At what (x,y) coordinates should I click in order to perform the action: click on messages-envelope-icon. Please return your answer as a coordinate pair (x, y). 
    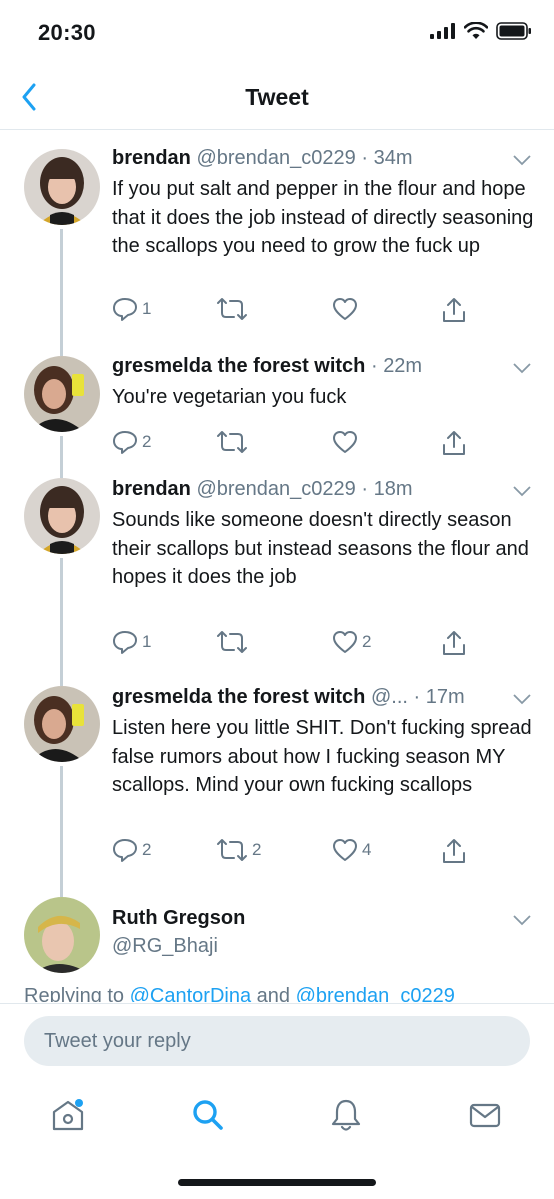
    Looking at the image, I should click on (485, 1115).